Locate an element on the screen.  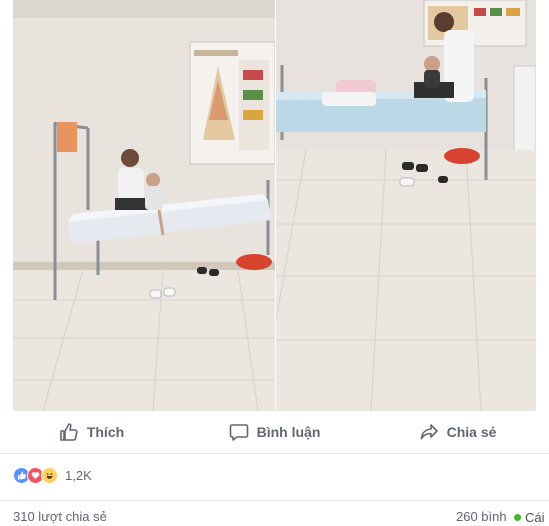
thumbs-up-icon is located at coordinates (69, 432).